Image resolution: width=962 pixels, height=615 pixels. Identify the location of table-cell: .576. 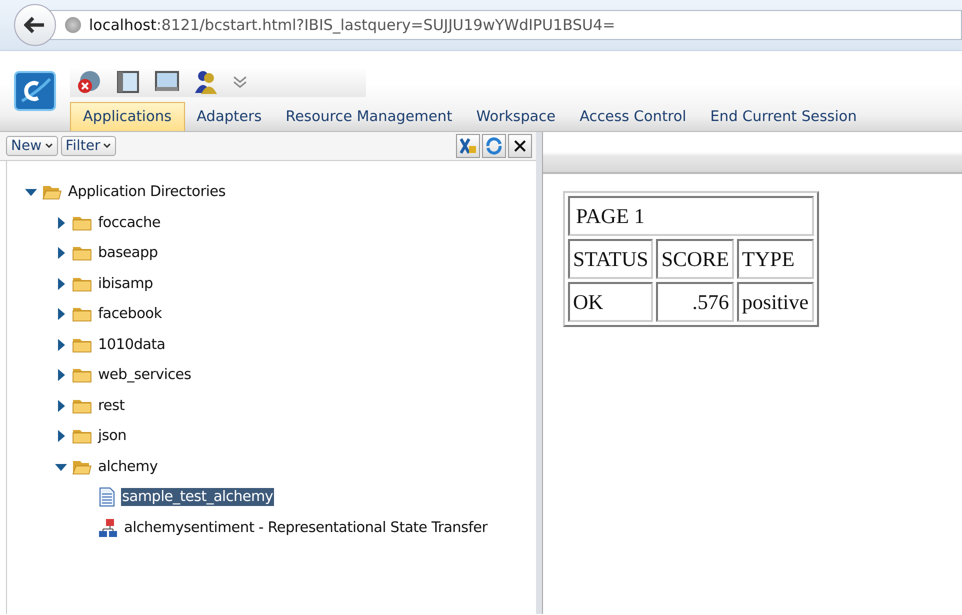
(695, 302).